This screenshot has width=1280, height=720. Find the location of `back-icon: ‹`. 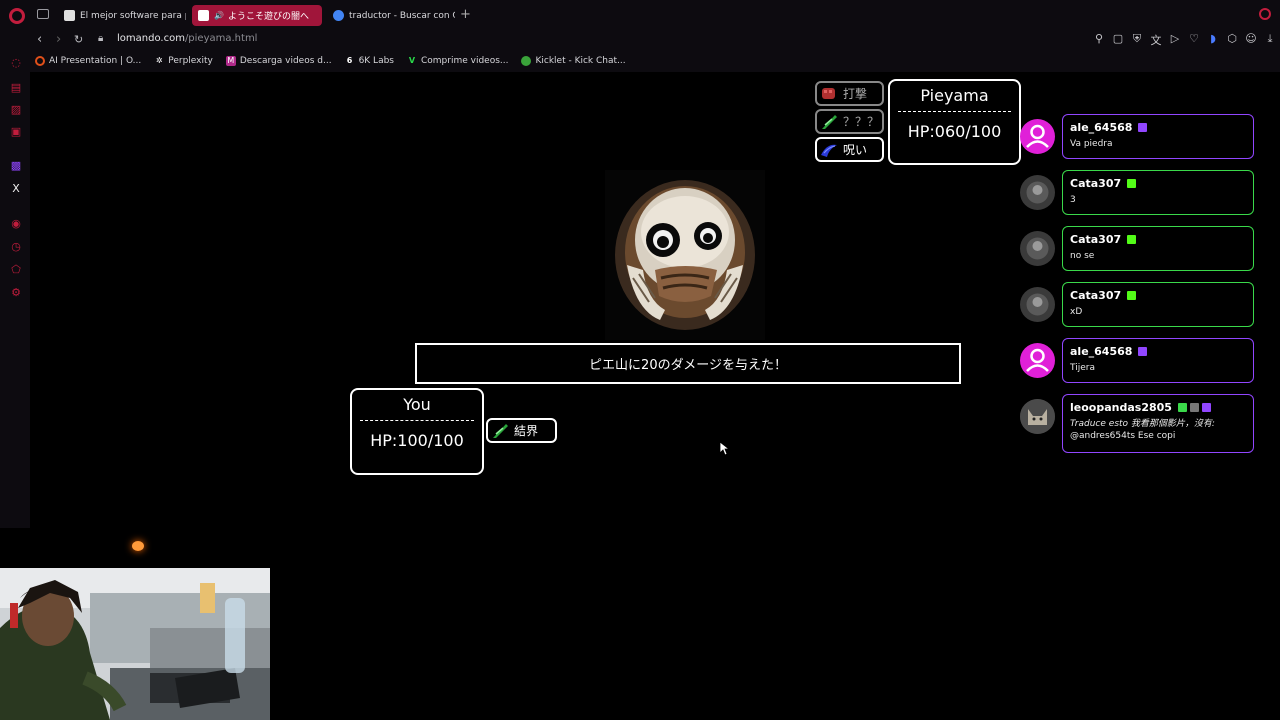

back-icon: ‹ is located at coordinates (39, 39).